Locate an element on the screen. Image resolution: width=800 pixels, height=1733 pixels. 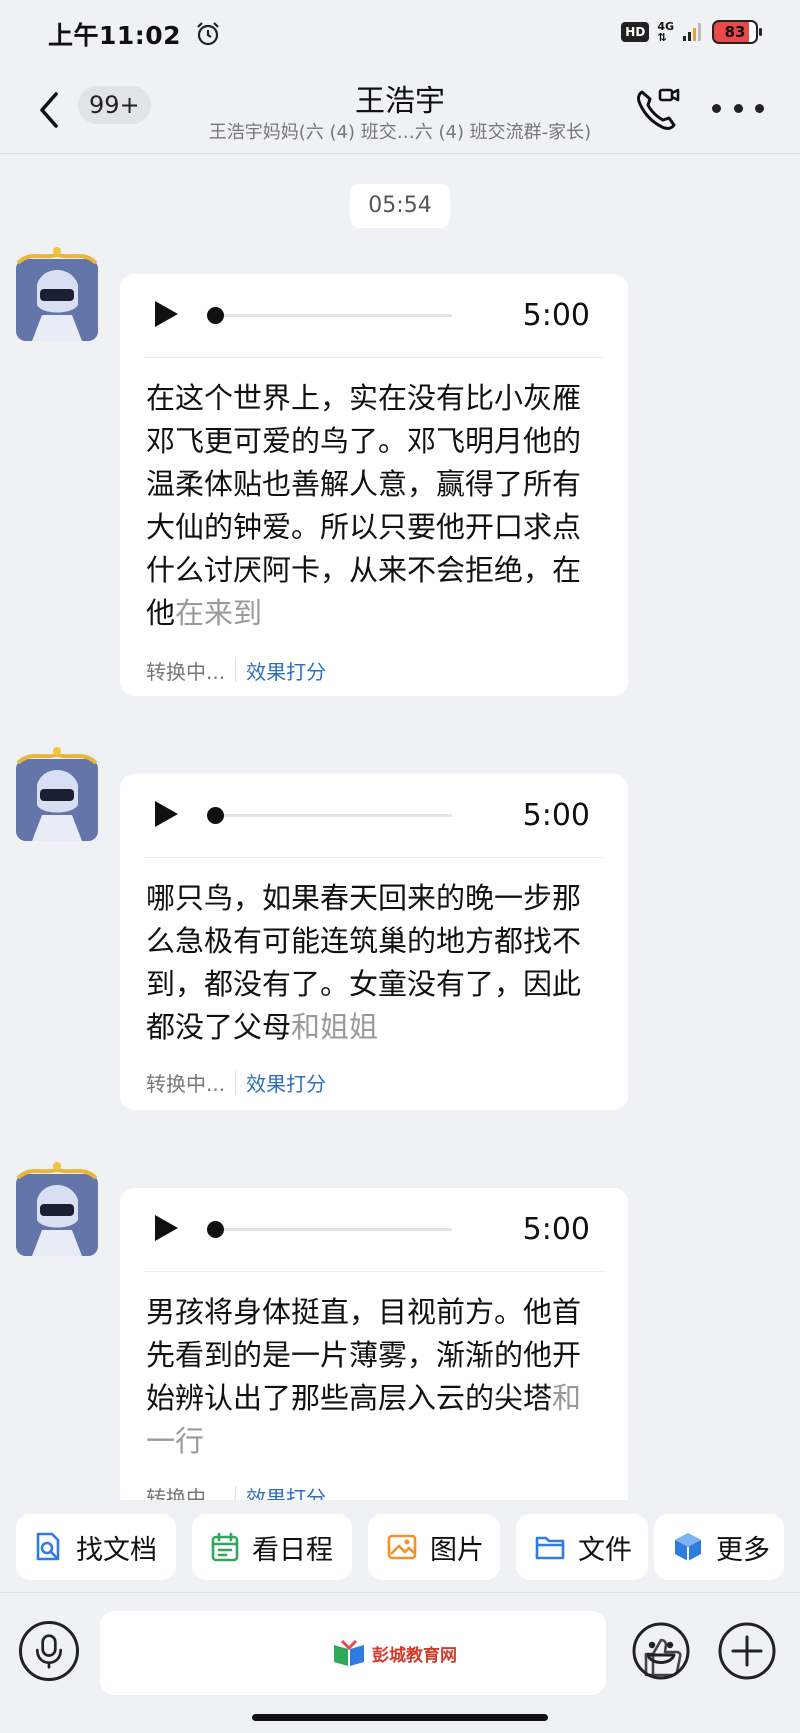
chat-header: 99+ 王浩宇 王浩宇妈妈(六 (4) 班交…六 (4) 班交流群-家长) is located at coordinates (400, 111).